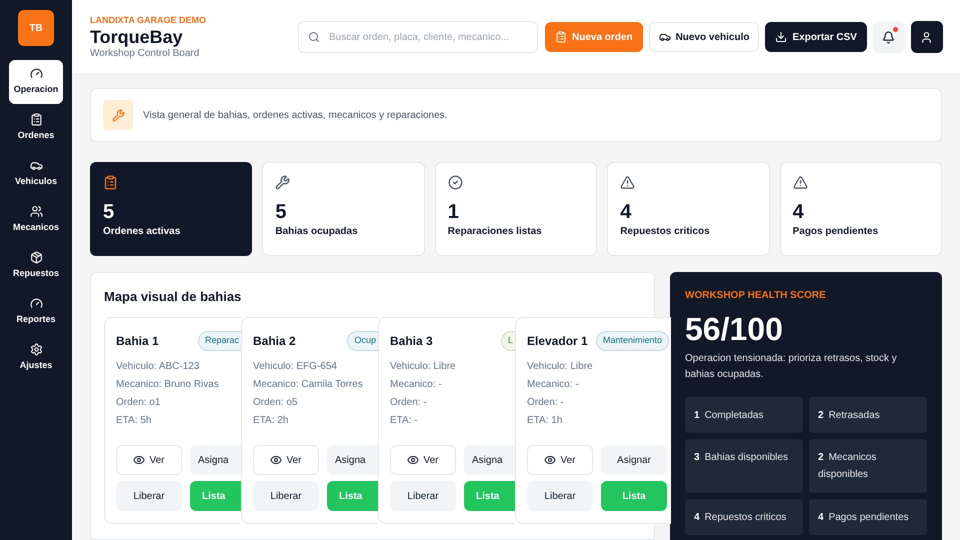  Describe the element at coordinates (816, 37) in the screenshot. I see `toolbar-button: Exportar CSV` at that location.